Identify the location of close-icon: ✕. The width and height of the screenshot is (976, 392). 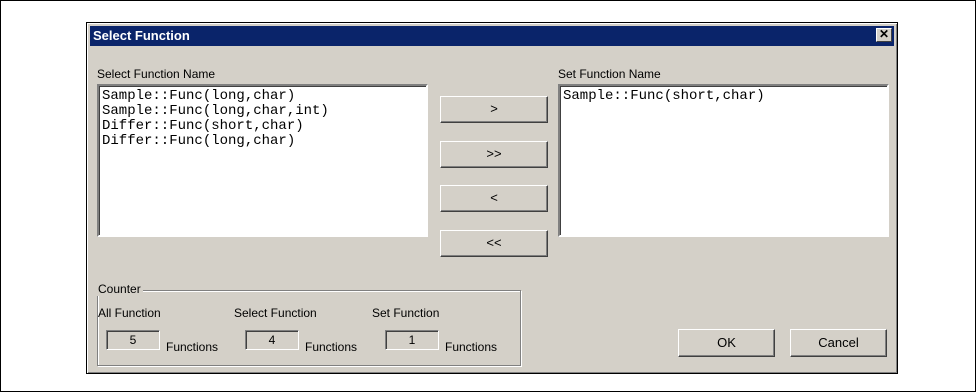
(884, 35).